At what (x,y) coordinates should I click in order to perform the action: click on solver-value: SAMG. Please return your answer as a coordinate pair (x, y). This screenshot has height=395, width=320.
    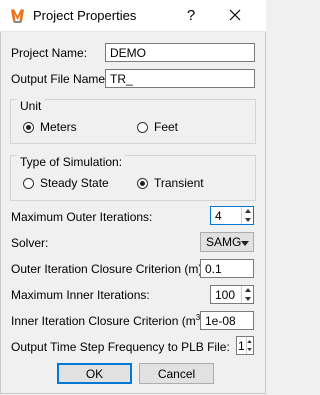
    Looking at the image, I should click on (224, 242).